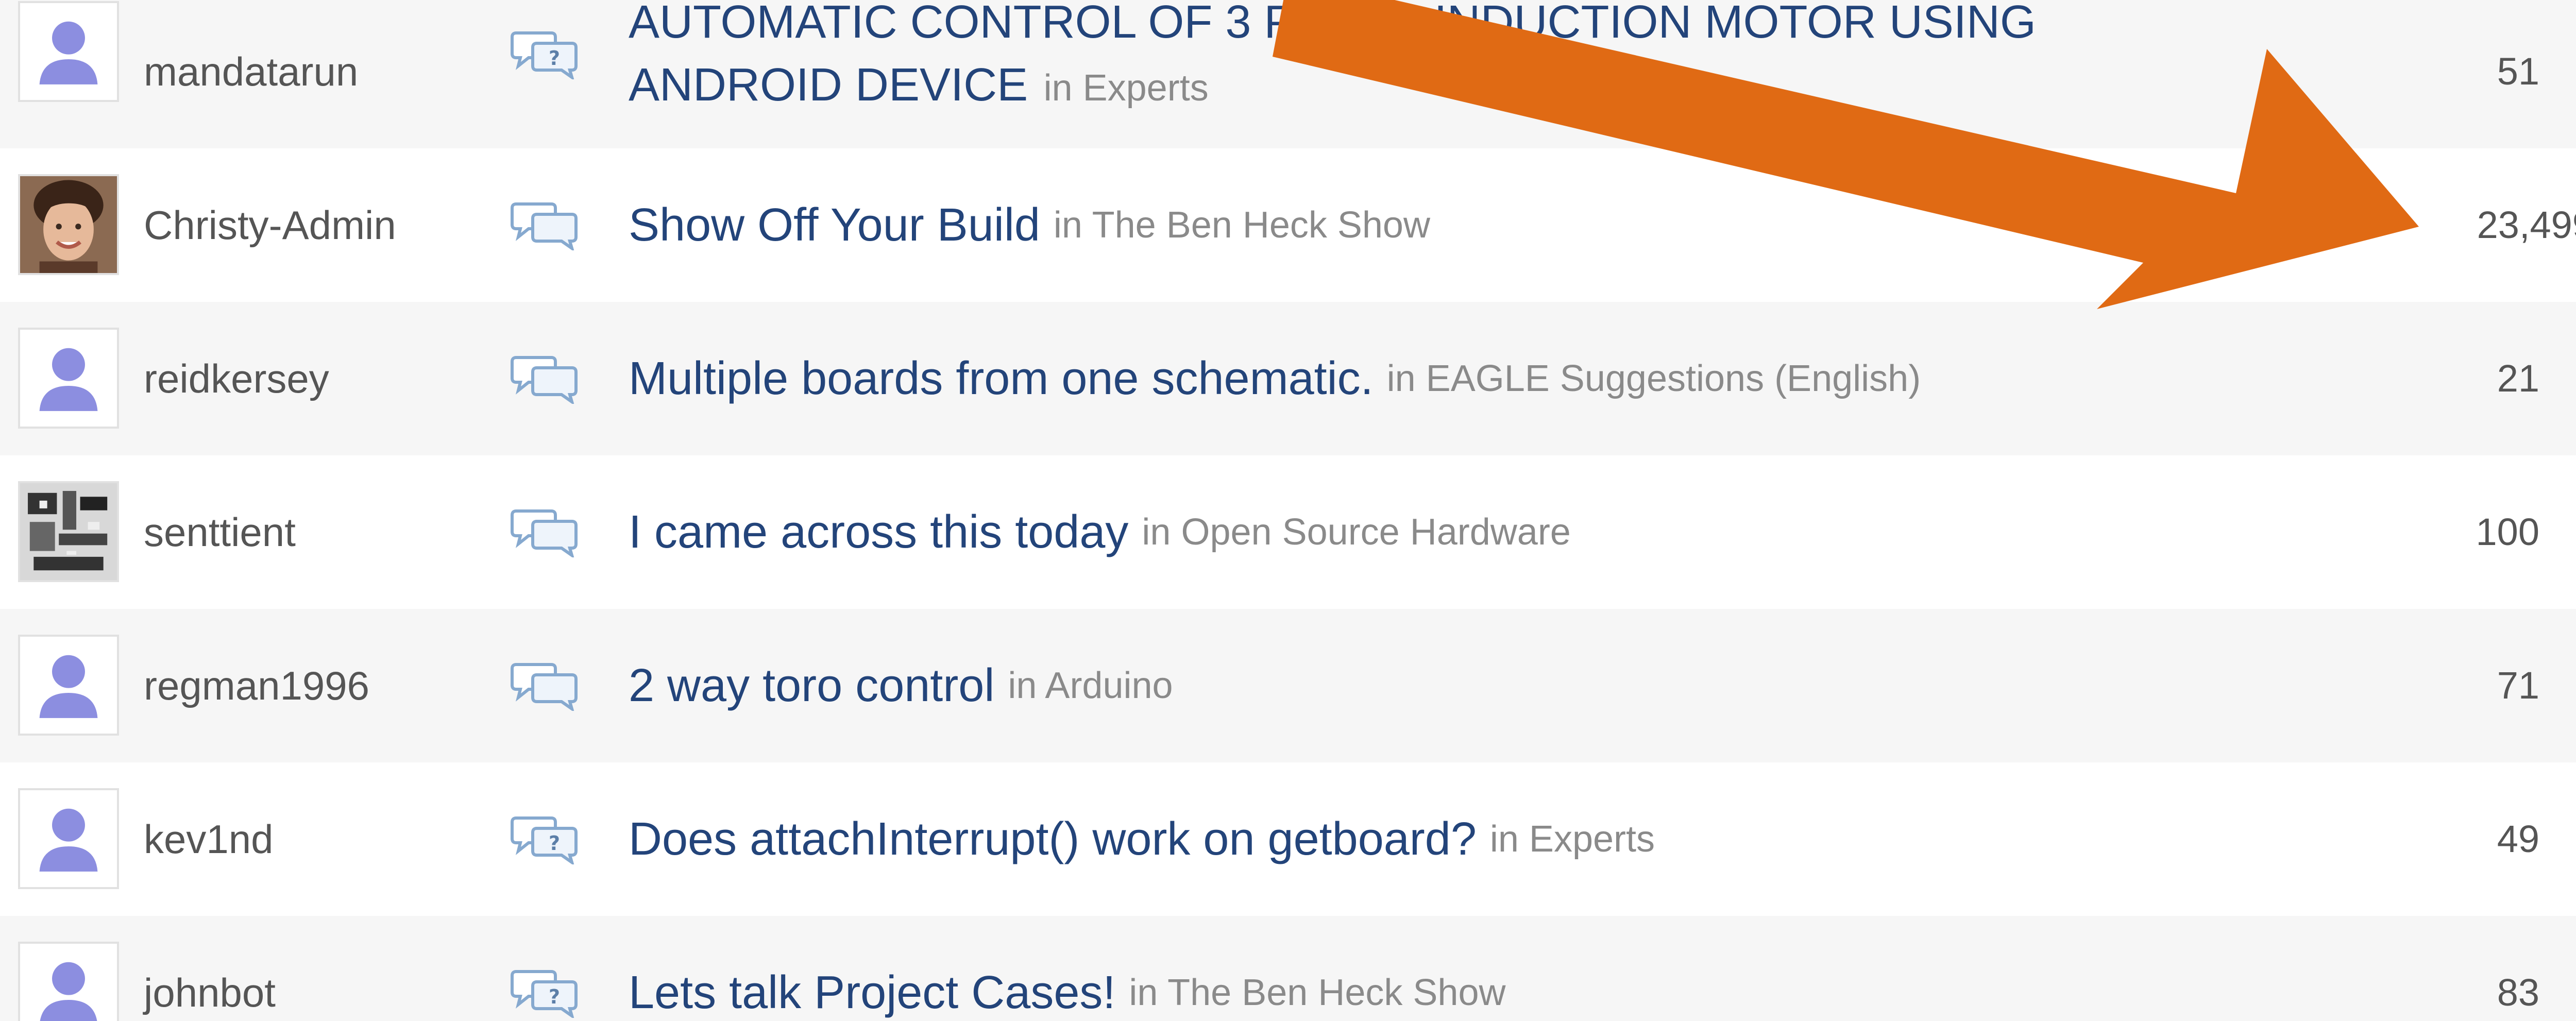 The width and height of the screenshot is (2576, 1021). Describe the element at coordinates (811, 685) in the screenshot. I see `topic-title-link: 2 way toro control` at that location.